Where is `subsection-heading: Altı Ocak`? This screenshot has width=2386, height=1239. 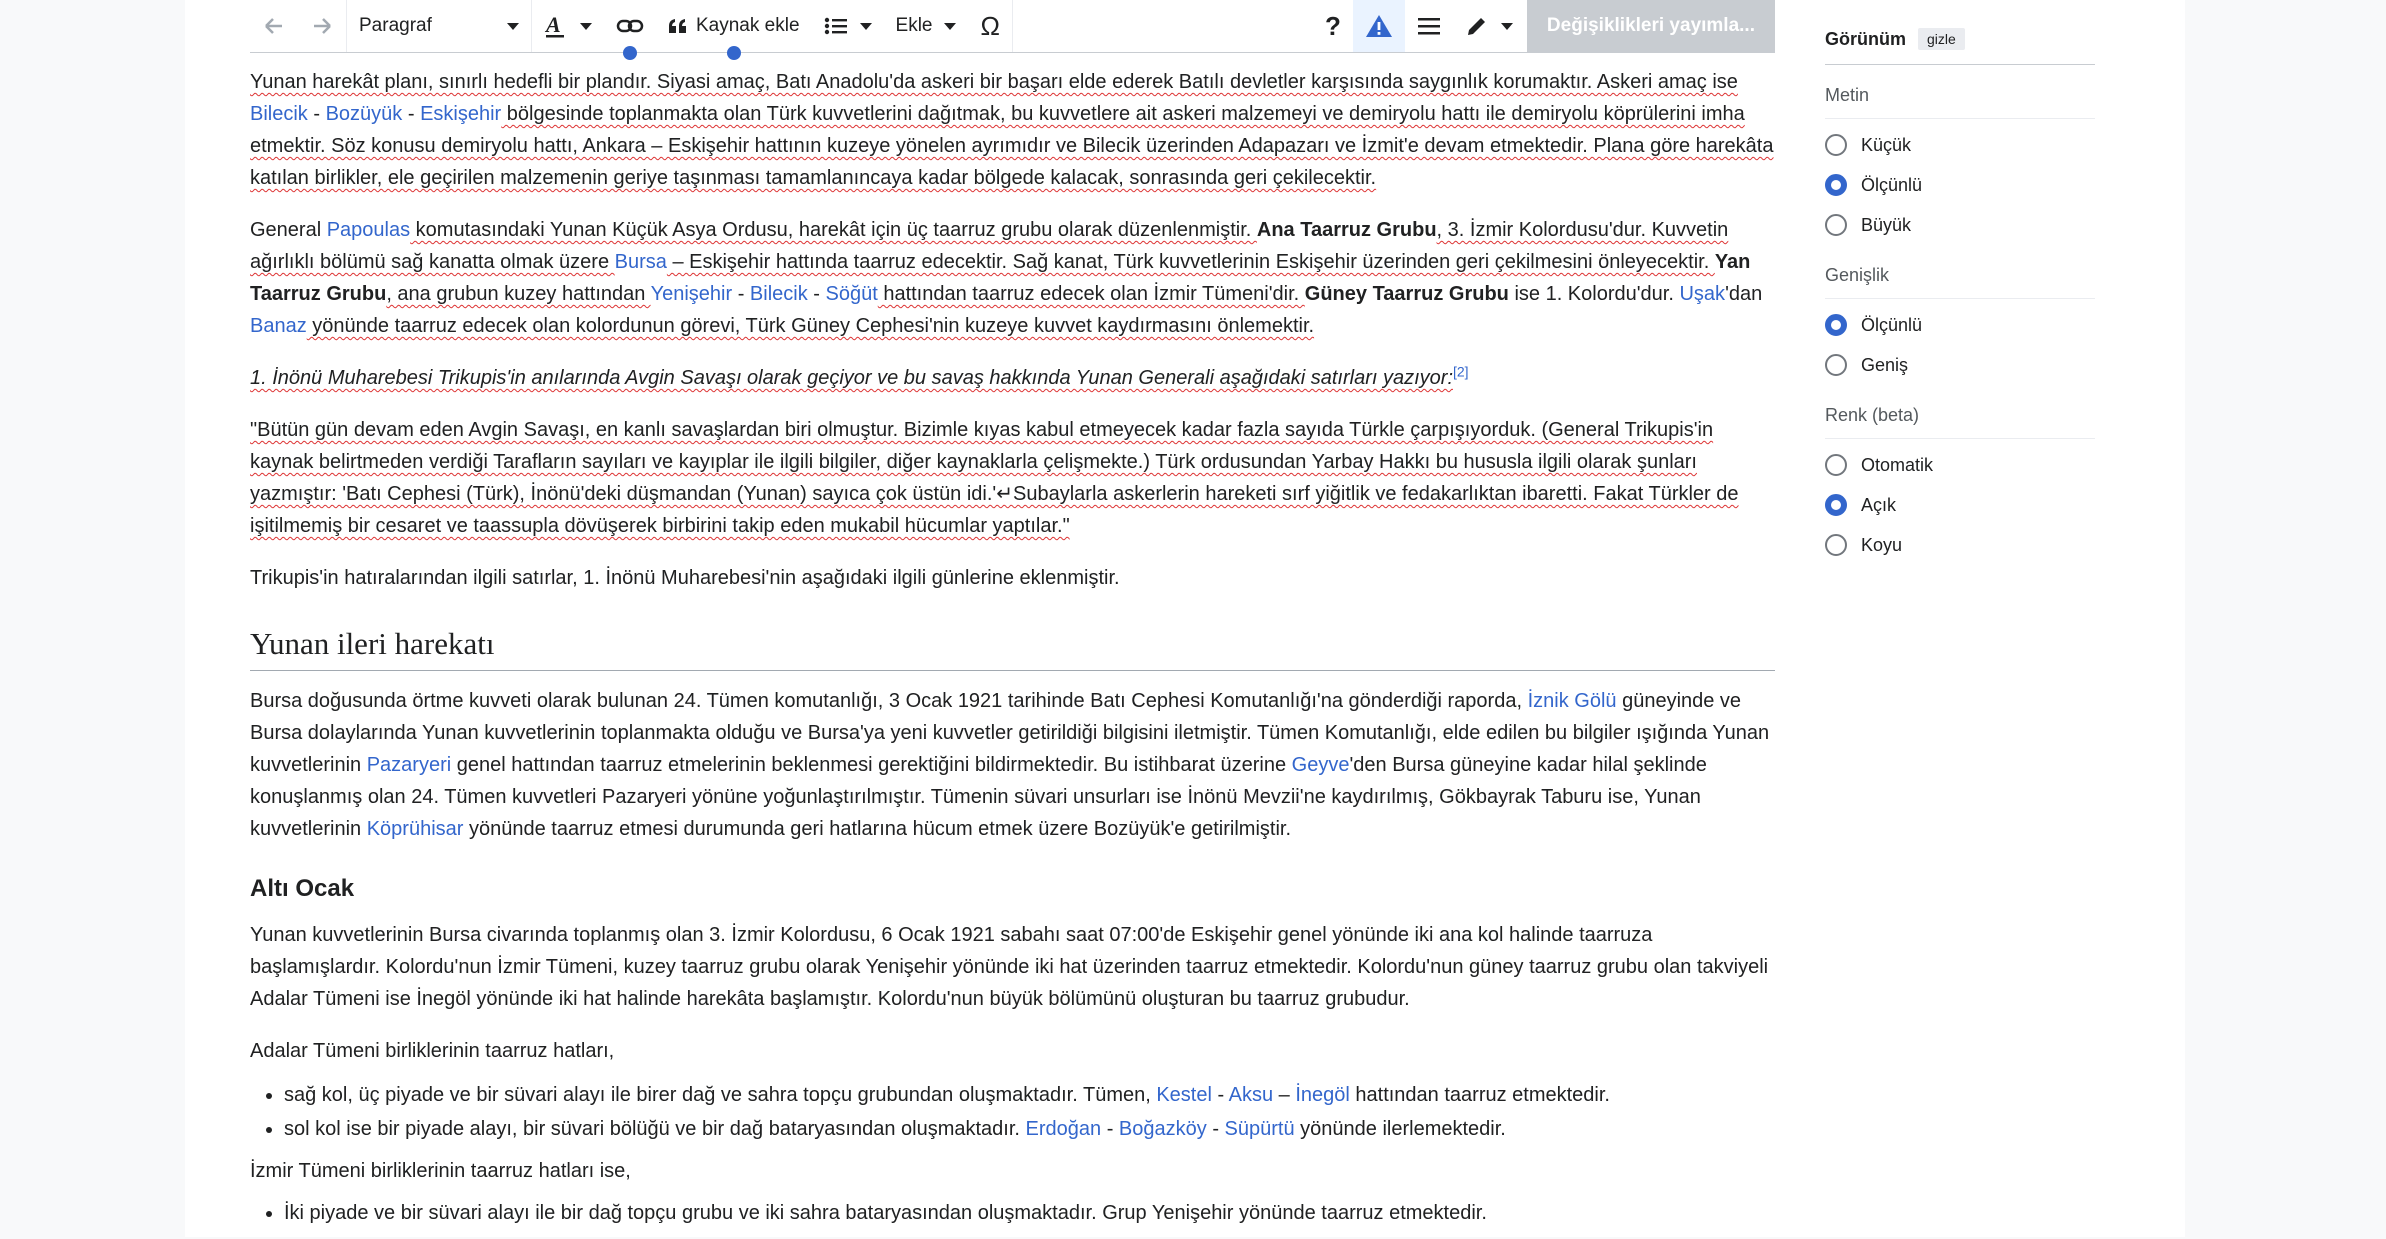 subsection-heading: Altı Ocak is located at coordinates (302, 888).